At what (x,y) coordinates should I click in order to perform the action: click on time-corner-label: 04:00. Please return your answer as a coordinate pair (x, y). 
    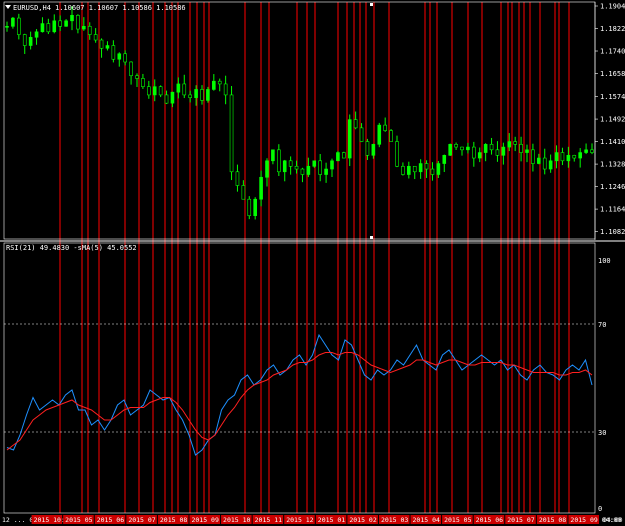
    Looking at the image, I should click on (613, 520).